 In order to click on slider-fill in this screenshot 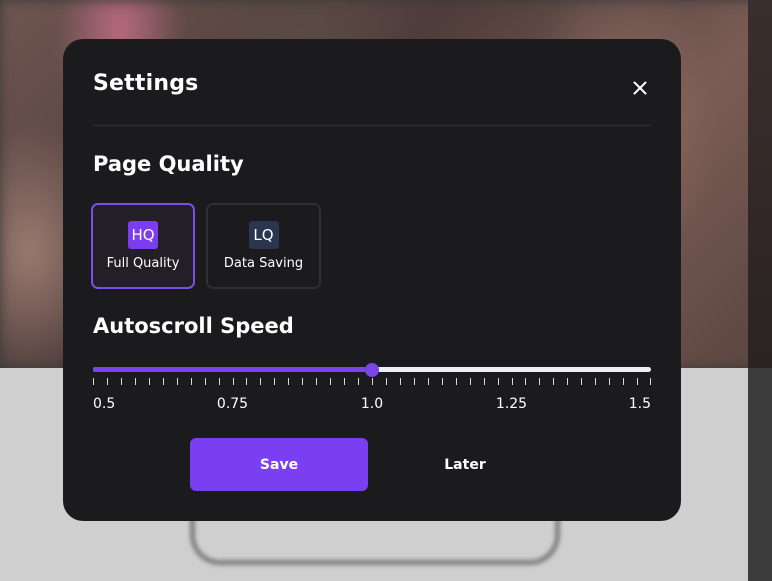, I will do `click(232, 369)`.